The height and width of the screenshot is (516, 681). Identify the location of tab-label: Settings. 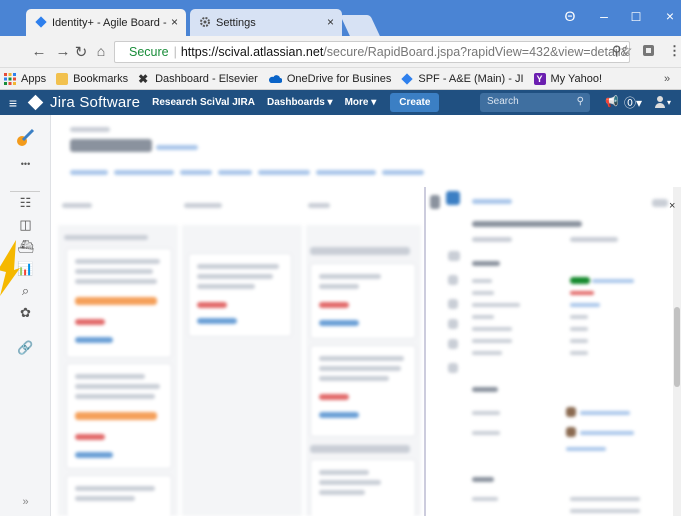
(236, 22).